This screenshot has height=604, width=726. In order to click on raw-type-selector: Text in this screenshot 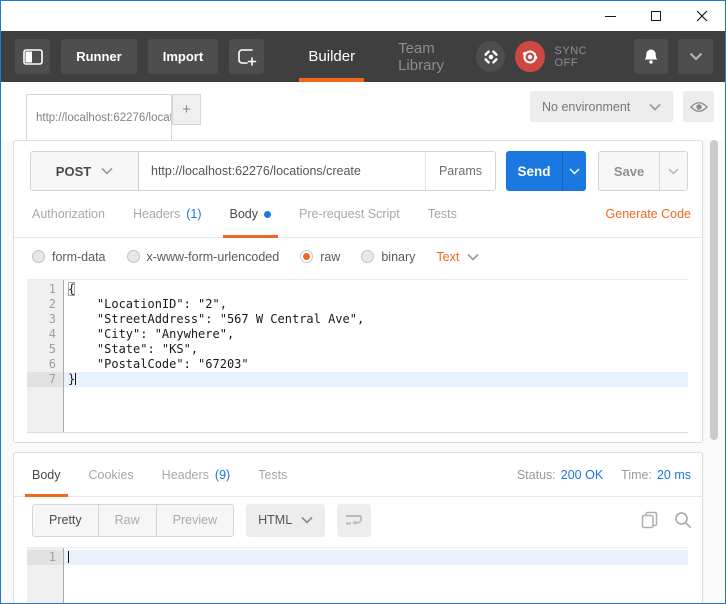, I will do `click(457, 257)`.